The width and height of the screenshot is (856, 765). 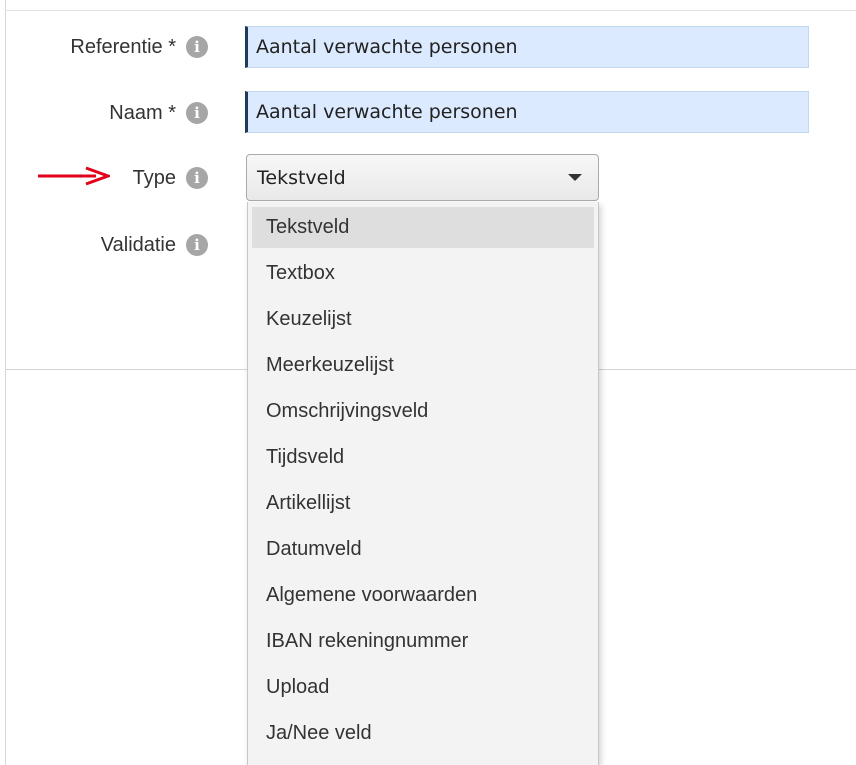 What do you see at coordinates (5, 382) in the screenshot?
I see `panel-left-border` at bounding box center [5, 382].